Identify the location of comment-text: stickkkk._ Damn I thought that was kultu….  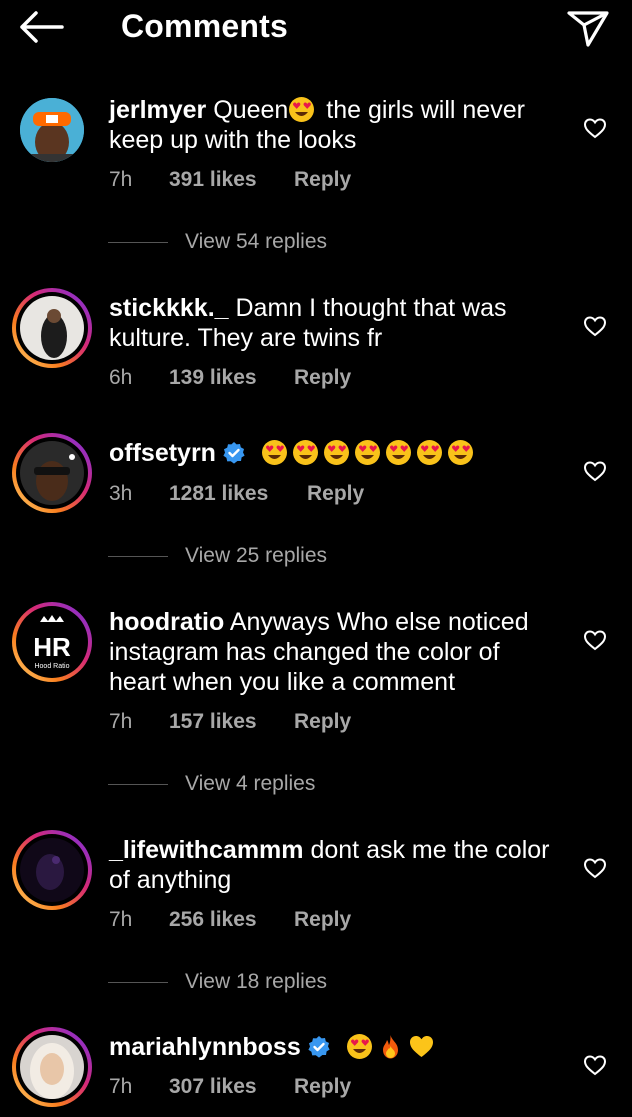
(334, 323).